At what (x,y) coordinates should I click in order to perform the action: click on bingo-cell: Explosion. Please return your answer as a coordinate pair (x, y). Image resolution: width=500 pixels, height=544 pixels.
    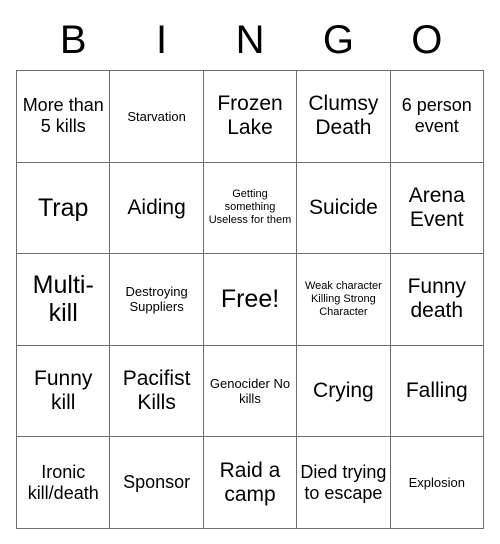
    Looking at the image, I should click on (436, 482).